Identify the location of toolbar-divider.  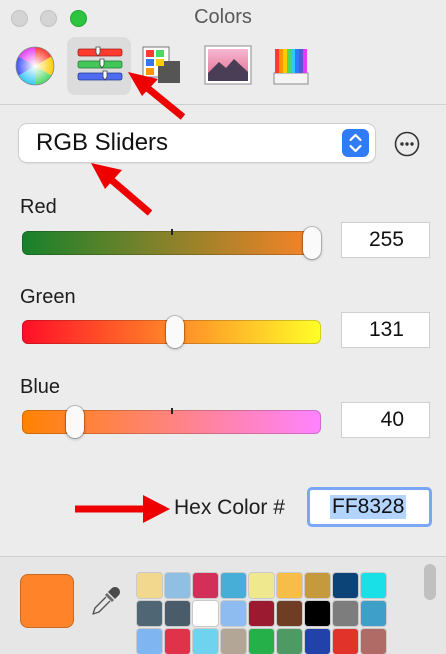
(223, 104).